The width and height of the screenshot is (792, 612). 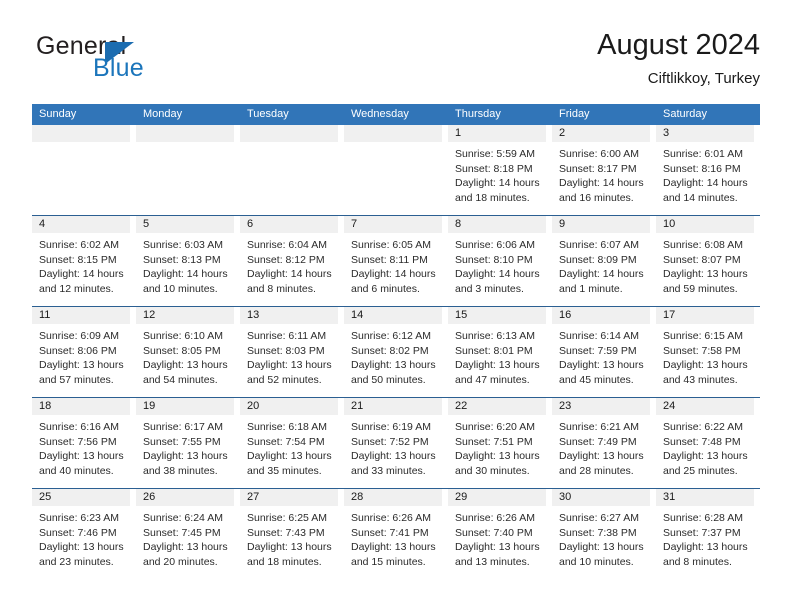 I want to click on day-detail-line: Sunset: 7:54 PM, so click(x=286, y=441).